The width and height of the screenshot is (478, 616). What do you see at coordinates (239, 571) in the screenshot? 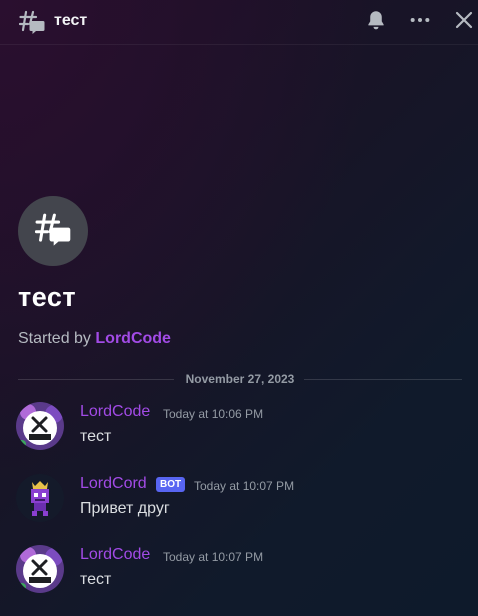
I see `message-item: LordCode Today at 10:07 PM тест` at bounding box center [239, 571].